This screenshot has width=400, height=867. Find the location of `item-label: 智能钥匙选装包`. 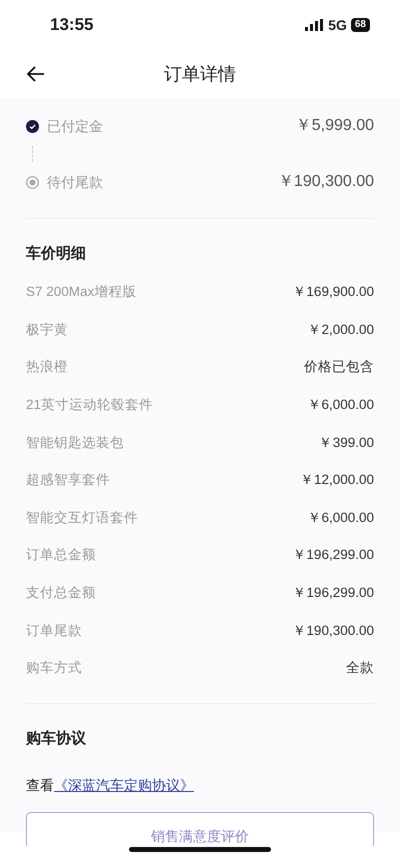

item-label: 智能钥匙选装包 is located at coordinates (75, 443).